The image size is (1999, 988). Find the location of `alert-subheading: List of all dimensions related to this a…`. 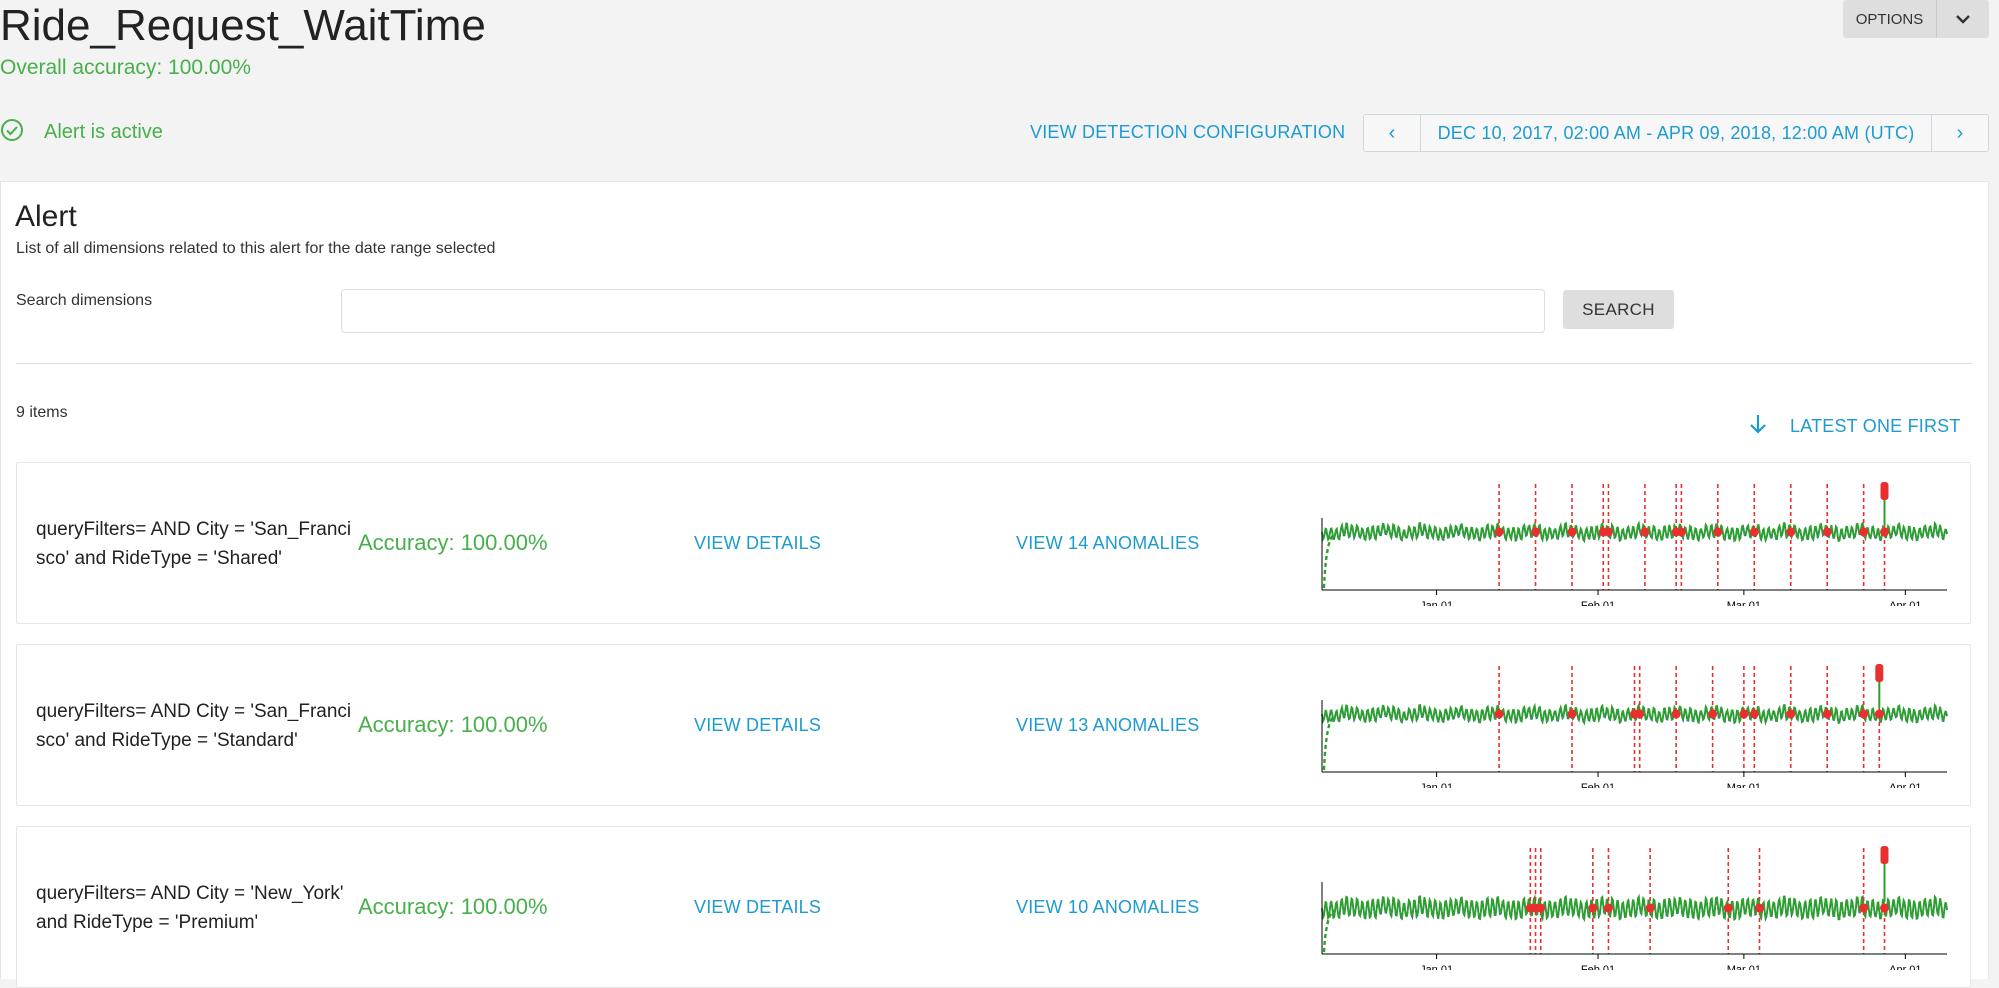

alert-subheading: List of all dimensions related to this a… is located at coordinates (255, 249).